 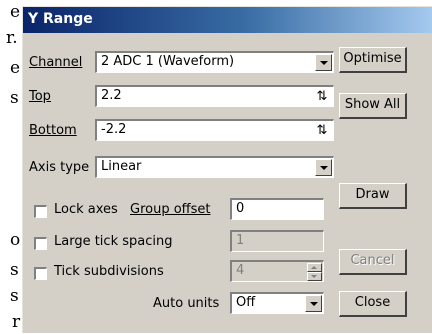 What do you see at coordinates (277, 241) in the screenshot?
I see `large-tick-spacing-input: 1` at bounding box center [277, 241].